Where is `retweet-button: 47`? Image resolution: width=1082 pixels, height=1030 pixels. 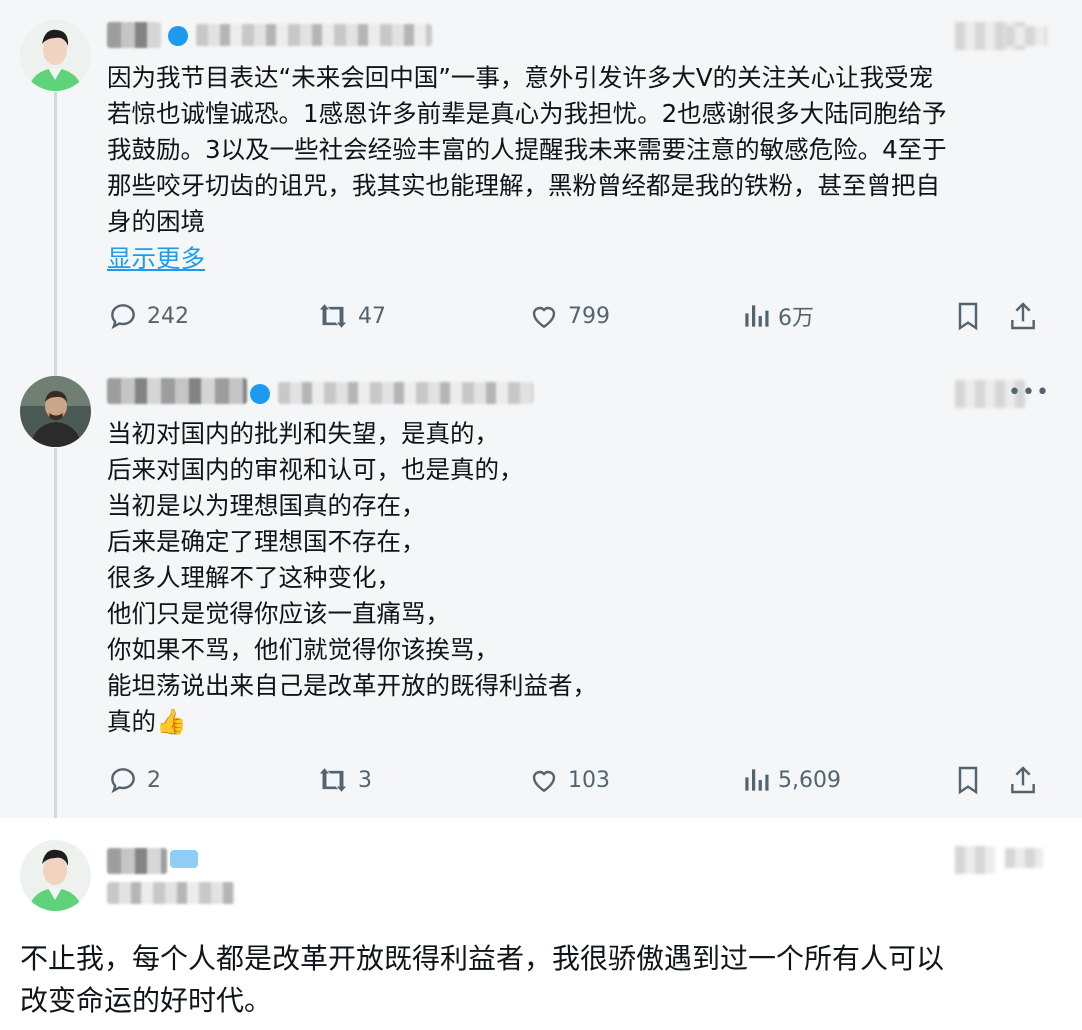 retweet-button: 47 is located at coordinates (351, 316).